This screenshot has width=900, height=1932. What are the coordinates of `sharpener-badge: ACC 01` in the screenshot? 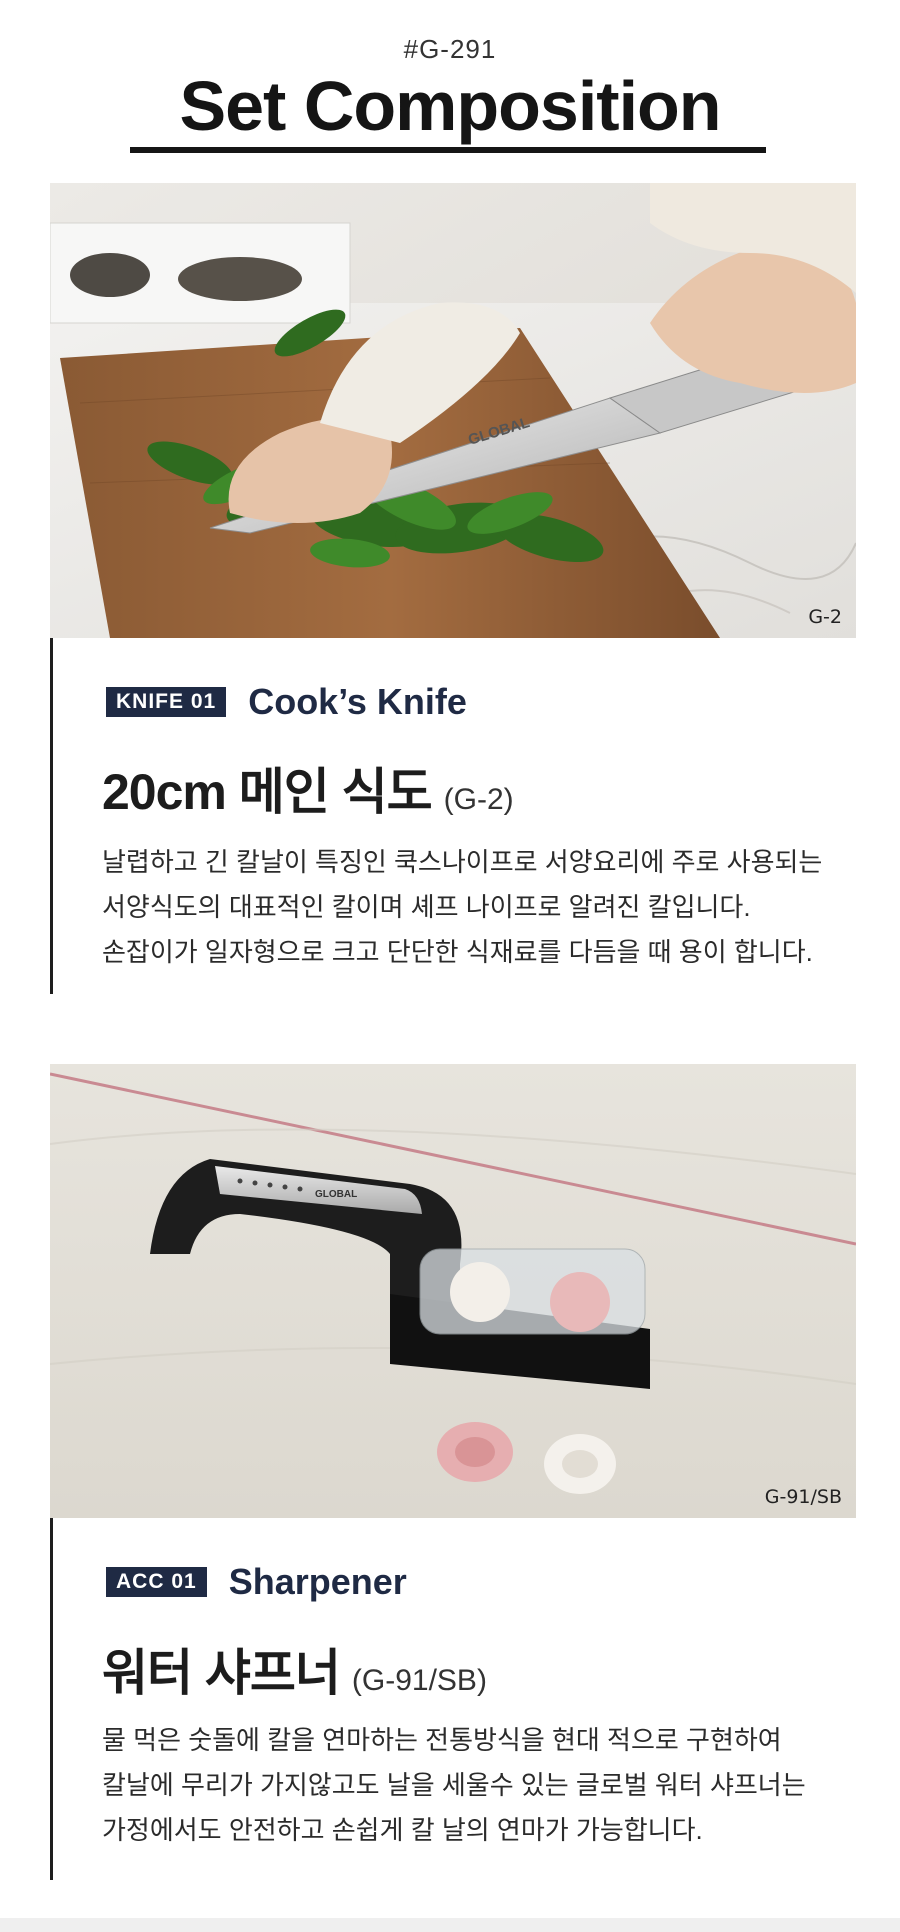 It's located at (156, 1582).